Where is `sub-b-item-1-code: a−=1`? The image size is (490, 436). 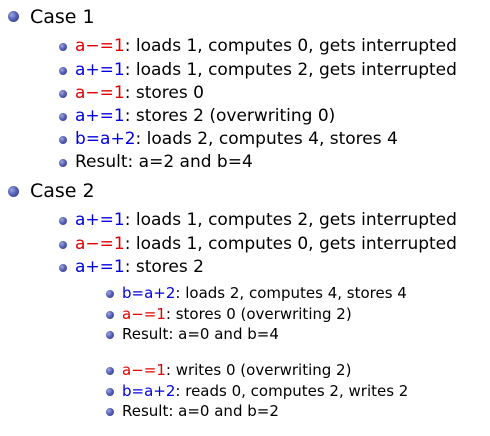 sub-b-item-1-code: a−=1 is located at coordinates (144, 370).